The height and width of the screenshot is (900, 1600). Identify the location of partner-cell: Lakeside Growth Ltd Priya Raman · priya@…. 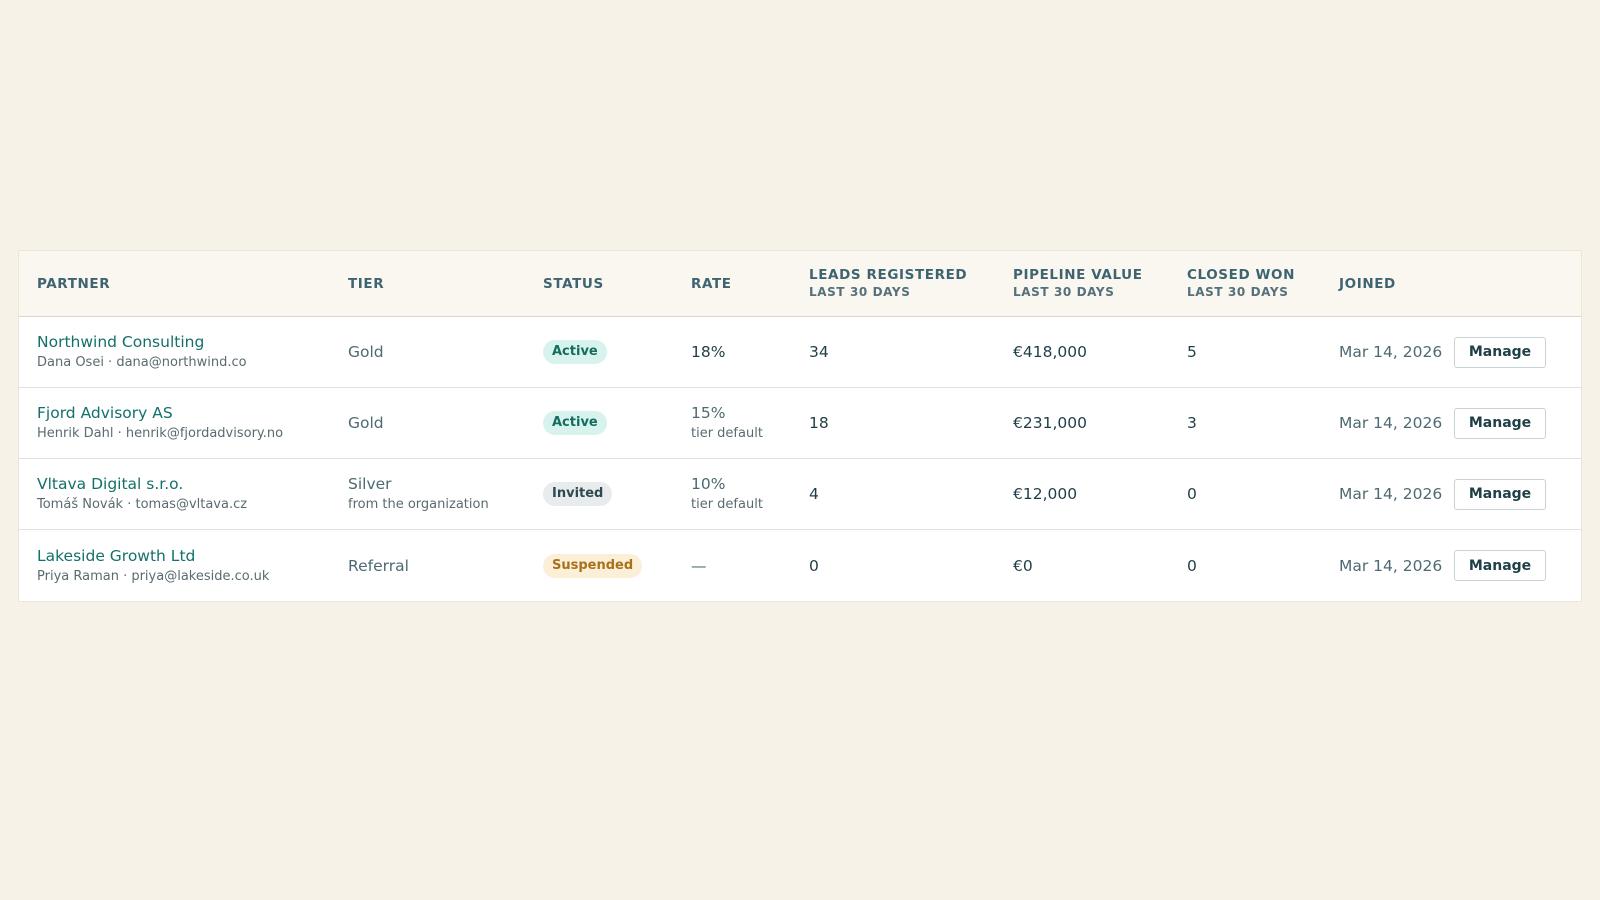
(174, 566).